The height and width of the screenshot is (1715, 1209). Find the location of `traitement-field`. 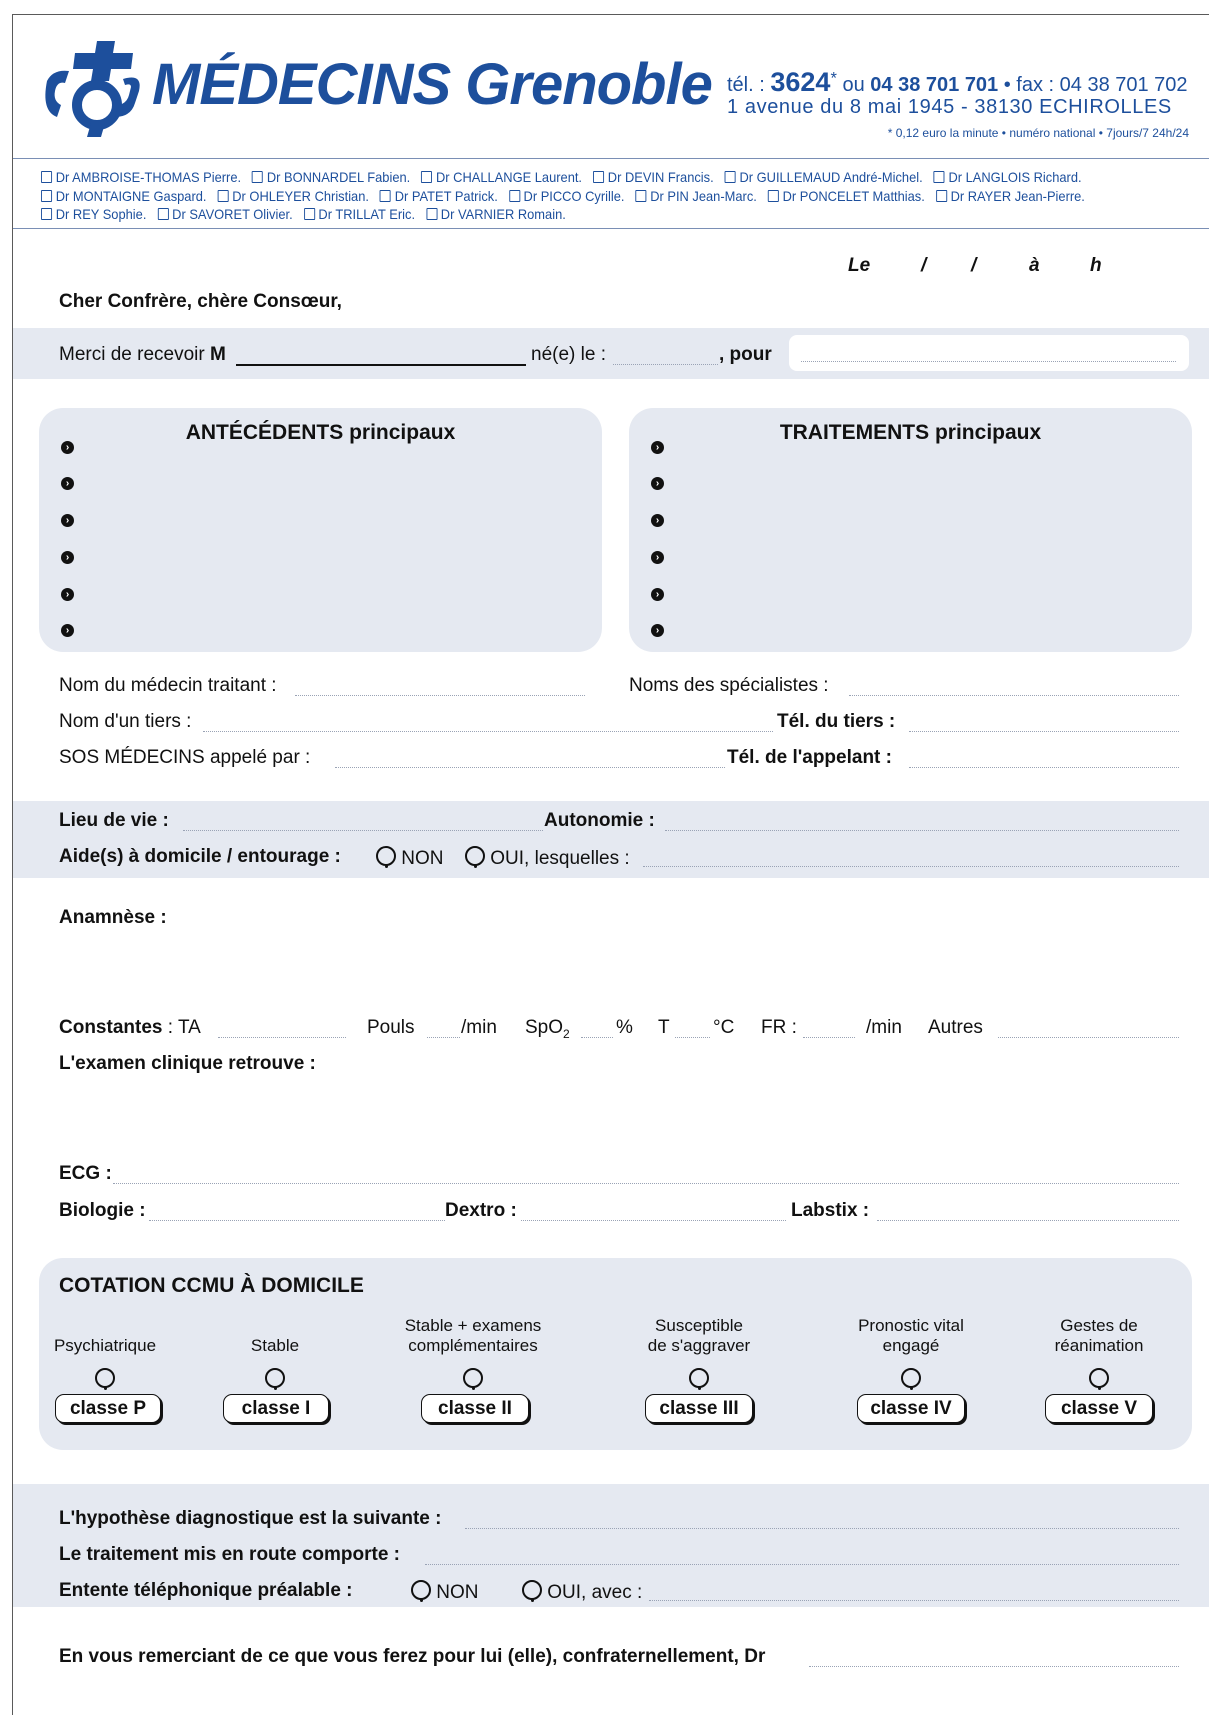

traitement-field is located at coordinates (802, 1564).